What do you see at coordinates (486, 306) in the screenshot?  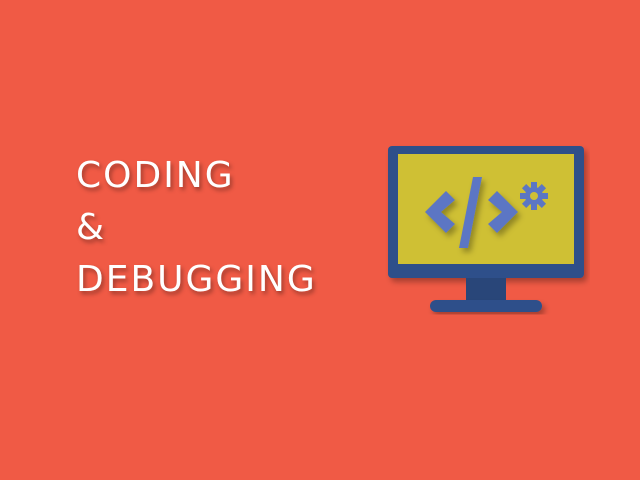 I see `monitor-stand-base` at bounding box center [486, 306].